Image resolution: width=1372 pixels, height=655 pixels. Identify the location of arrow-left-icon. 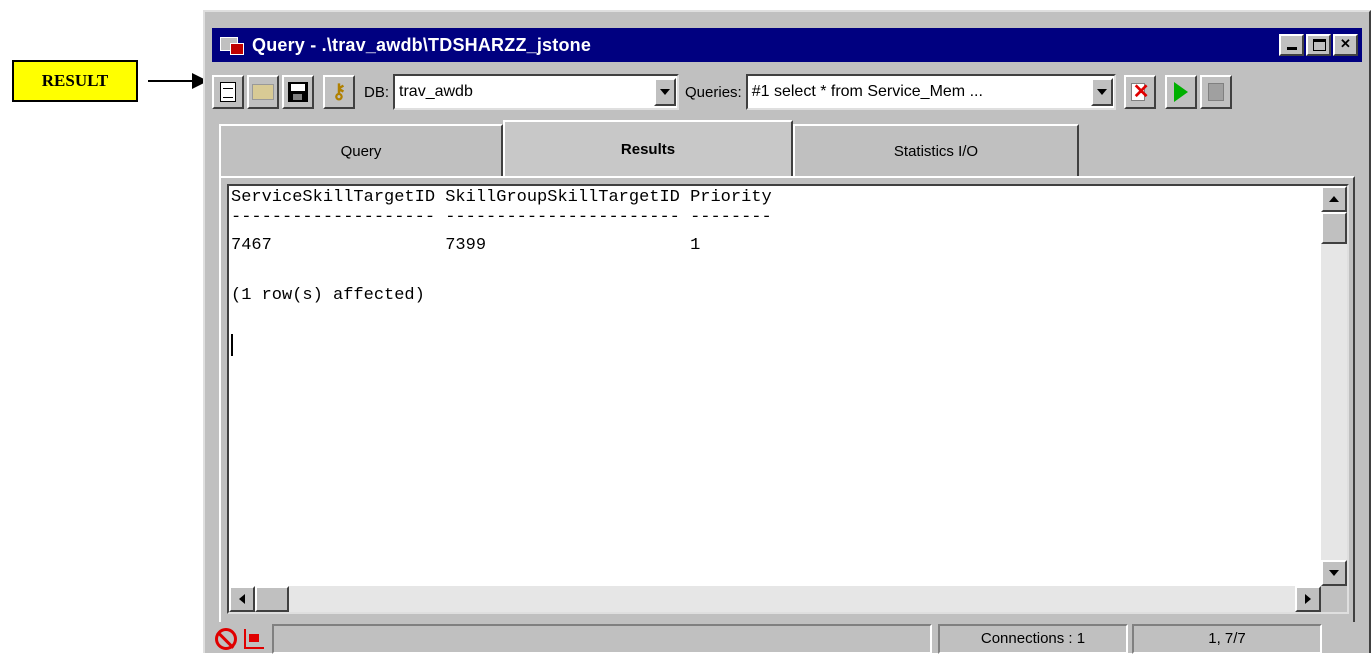
(242, 599).